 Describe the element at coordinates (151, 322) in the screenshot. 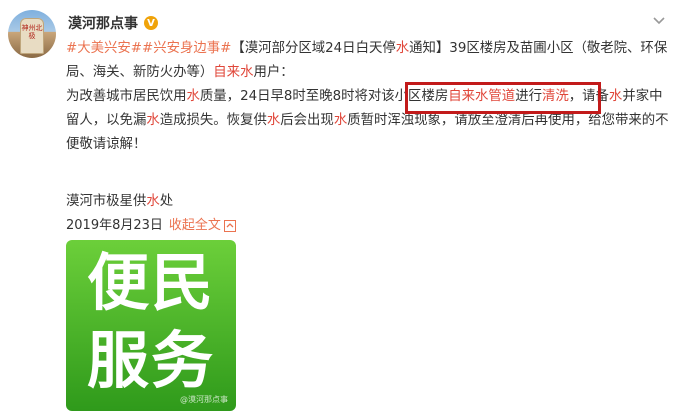

I see `service-image-text: 便民 服务` at that location.